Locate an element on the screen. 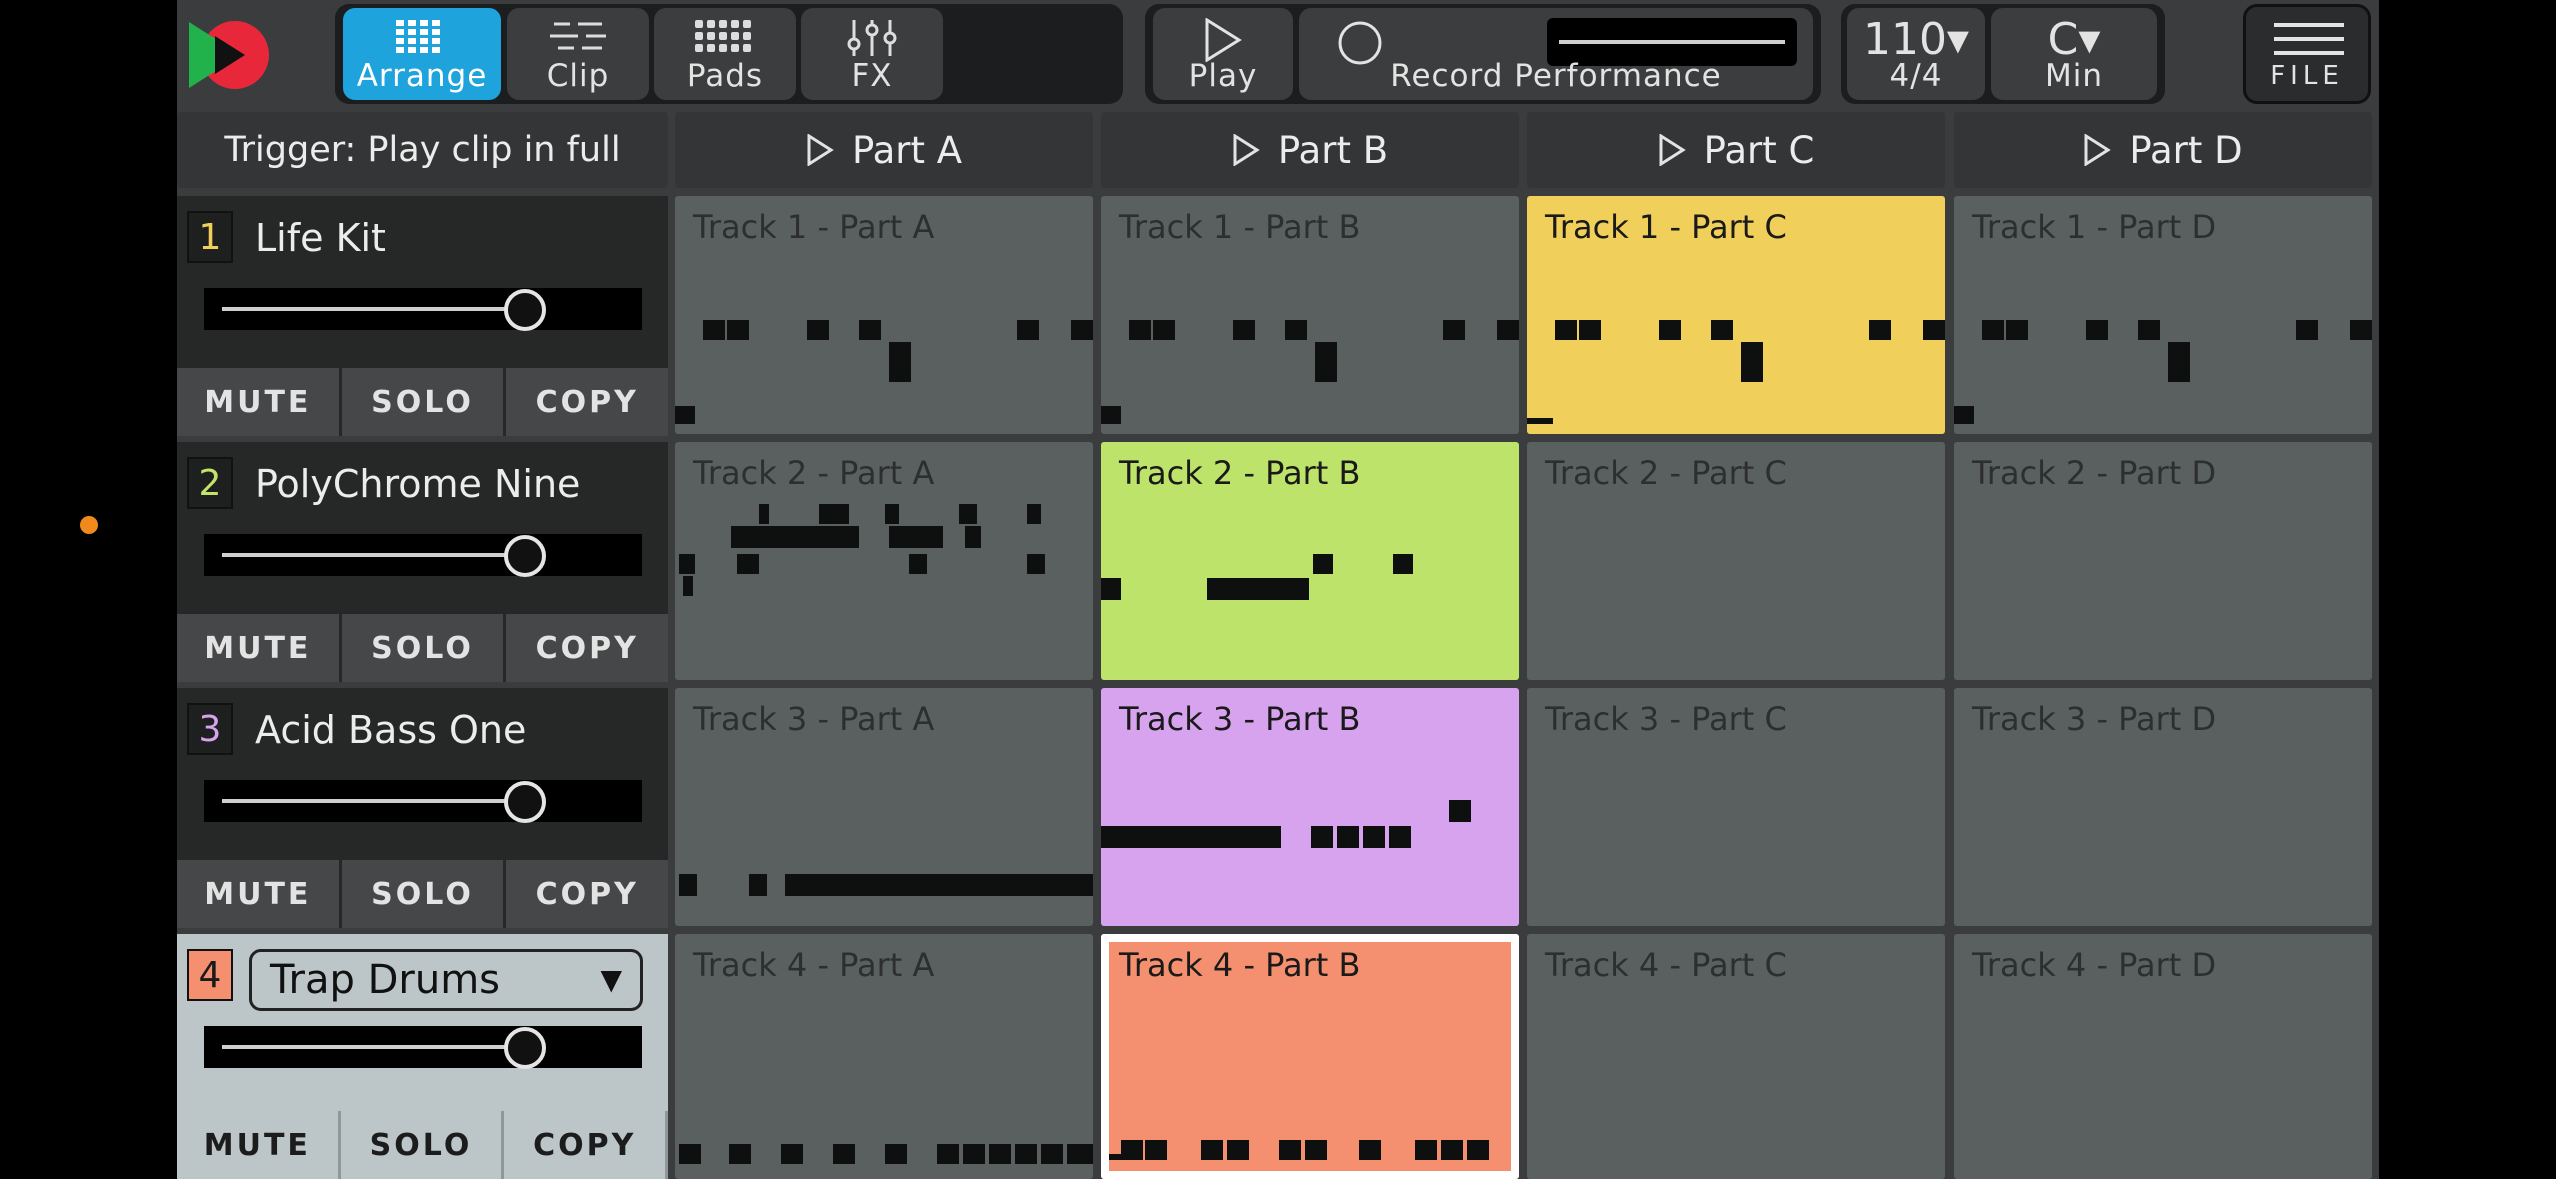  clip-title: Track 2 - Part D is located at coordinates (2094, 473).